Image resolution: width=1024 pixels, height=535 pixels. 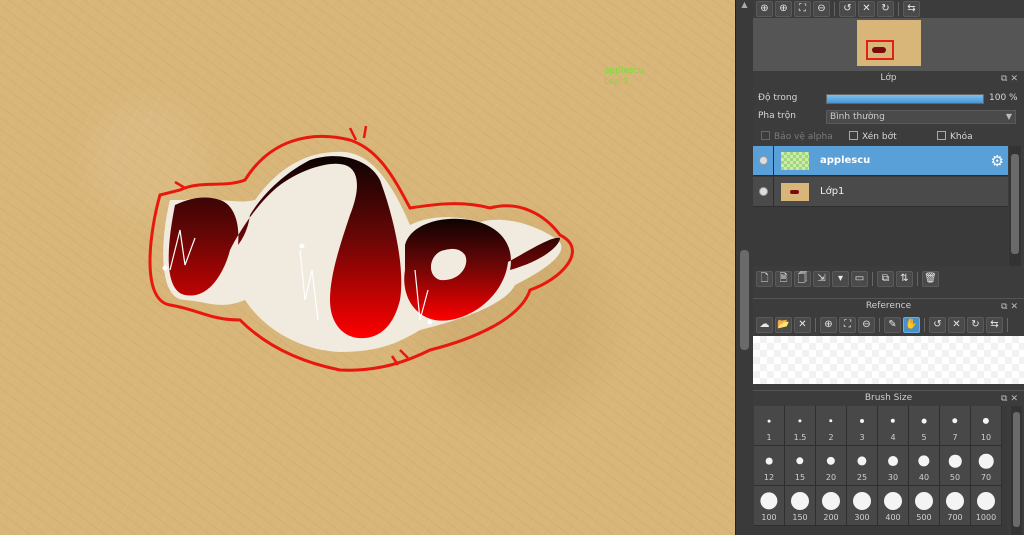 I want to click on brush-size-option: 200, so click(x=831, y=506).